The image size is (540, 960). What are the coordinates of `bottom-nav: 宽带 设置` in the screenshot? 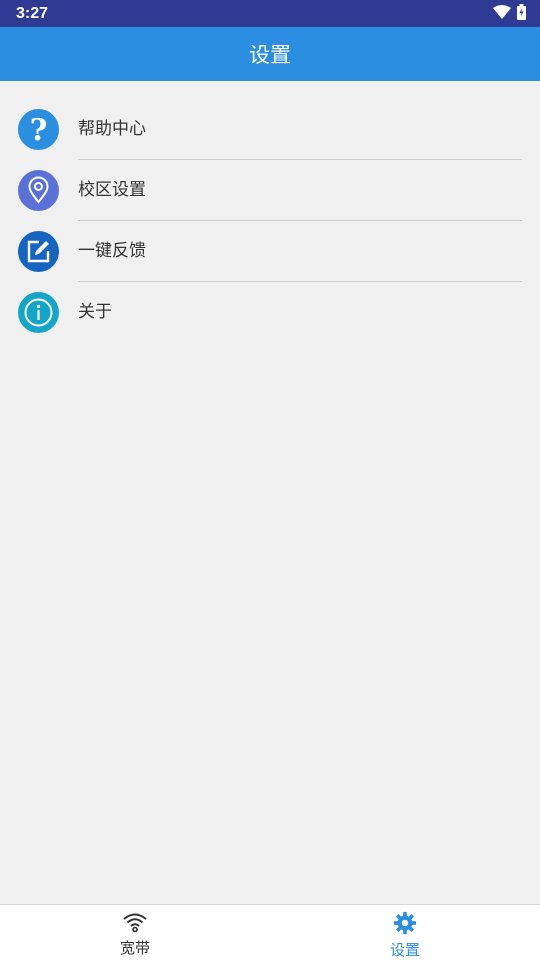 It's located at (270, 932).